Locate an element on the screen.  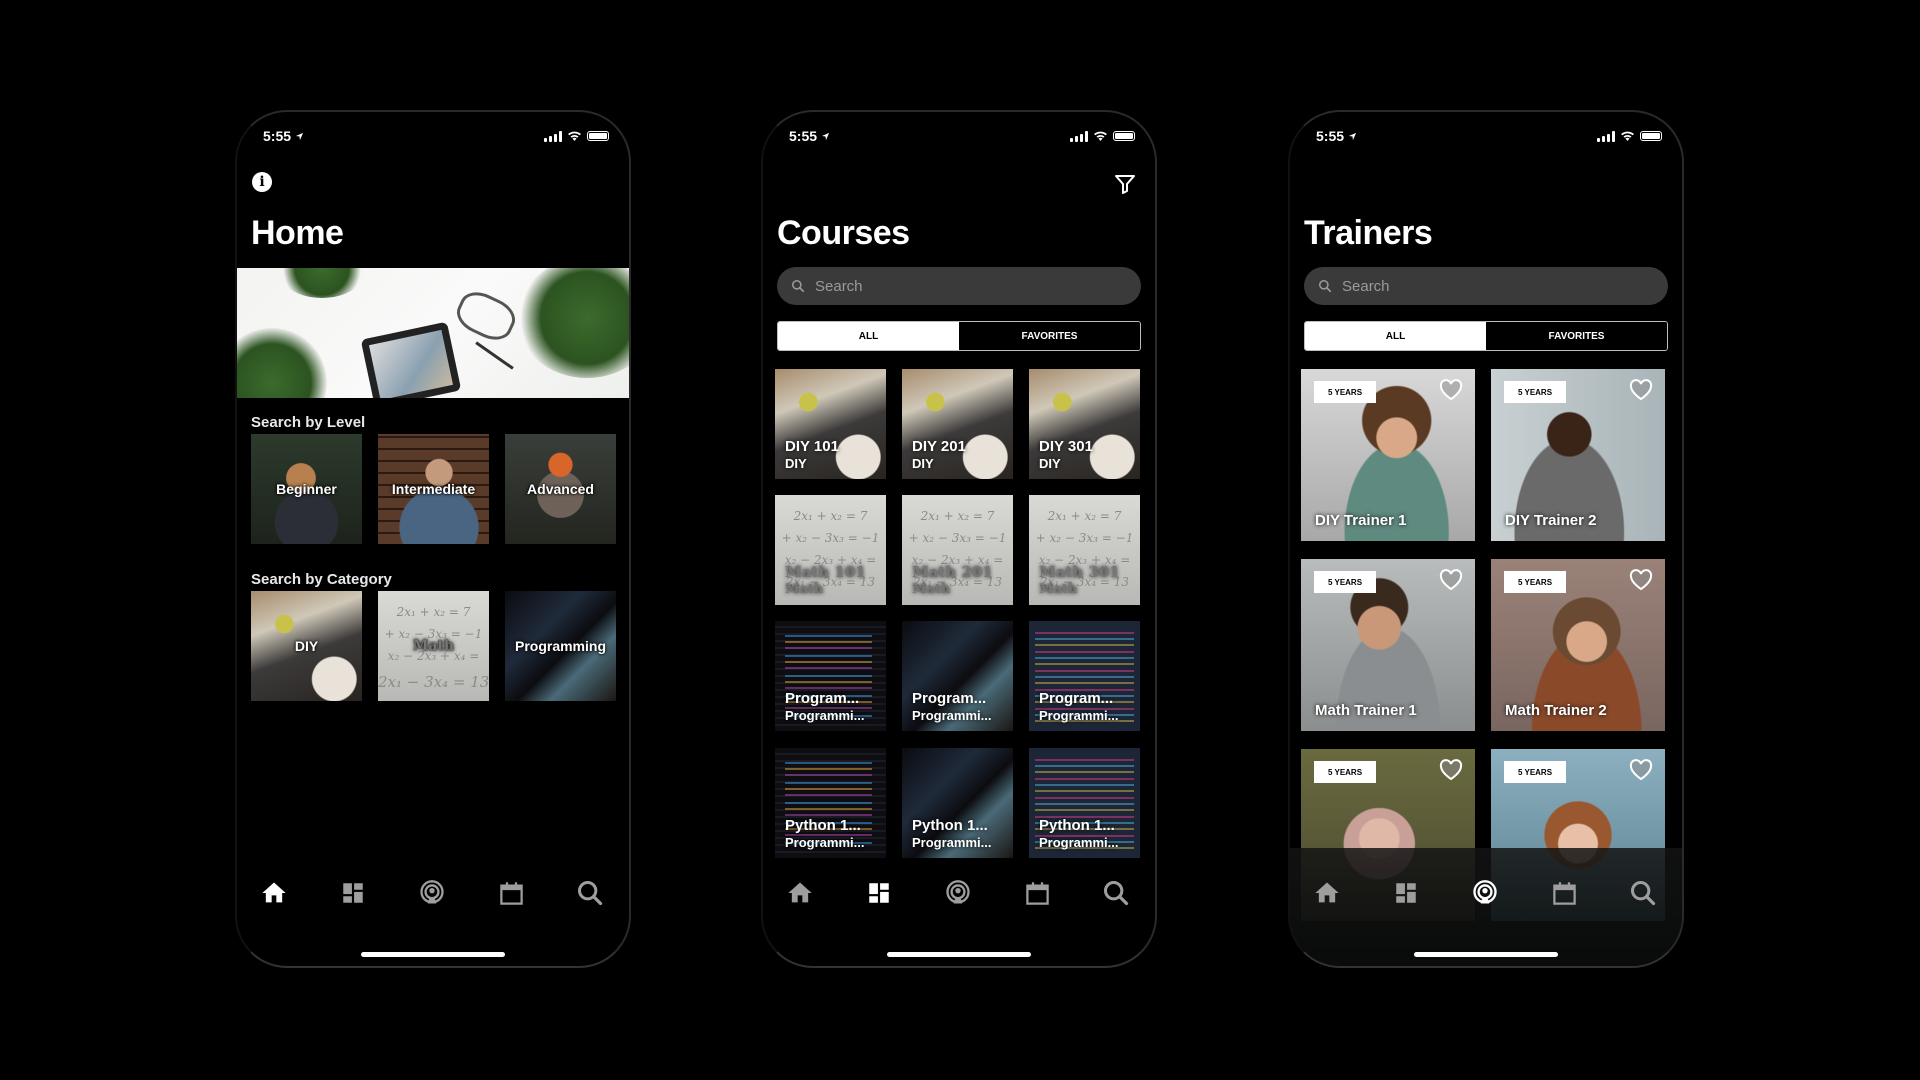
level-tile-intermediate: Intermediate is located at coordinates (433, 489).